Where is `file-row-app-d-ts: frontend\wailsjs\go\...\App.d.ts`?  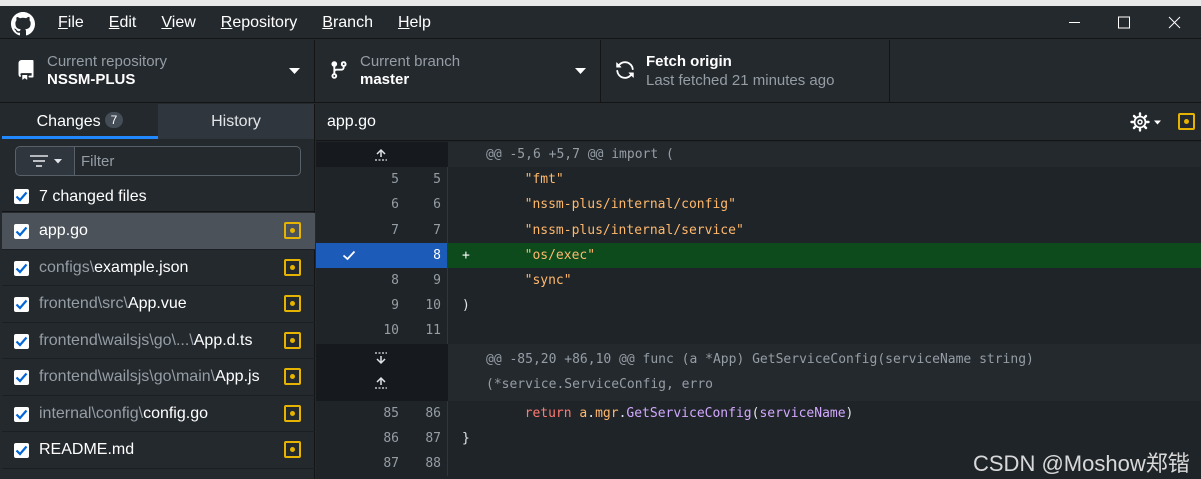 file-row-app-d-ts: frontend\wailsjs\go\...\App.d.ts is located at coordinates (158, 341).